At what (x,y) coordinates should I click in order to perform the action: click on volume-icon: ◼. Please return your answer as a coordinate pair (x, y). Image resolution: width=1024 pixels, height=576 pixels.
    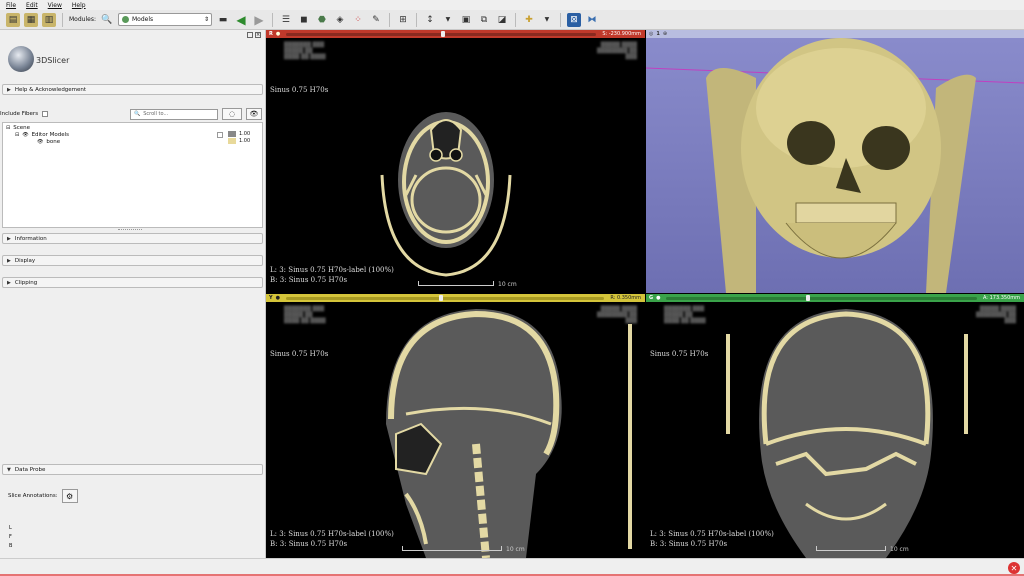
    Looking at the image, I should click on (304, 20).